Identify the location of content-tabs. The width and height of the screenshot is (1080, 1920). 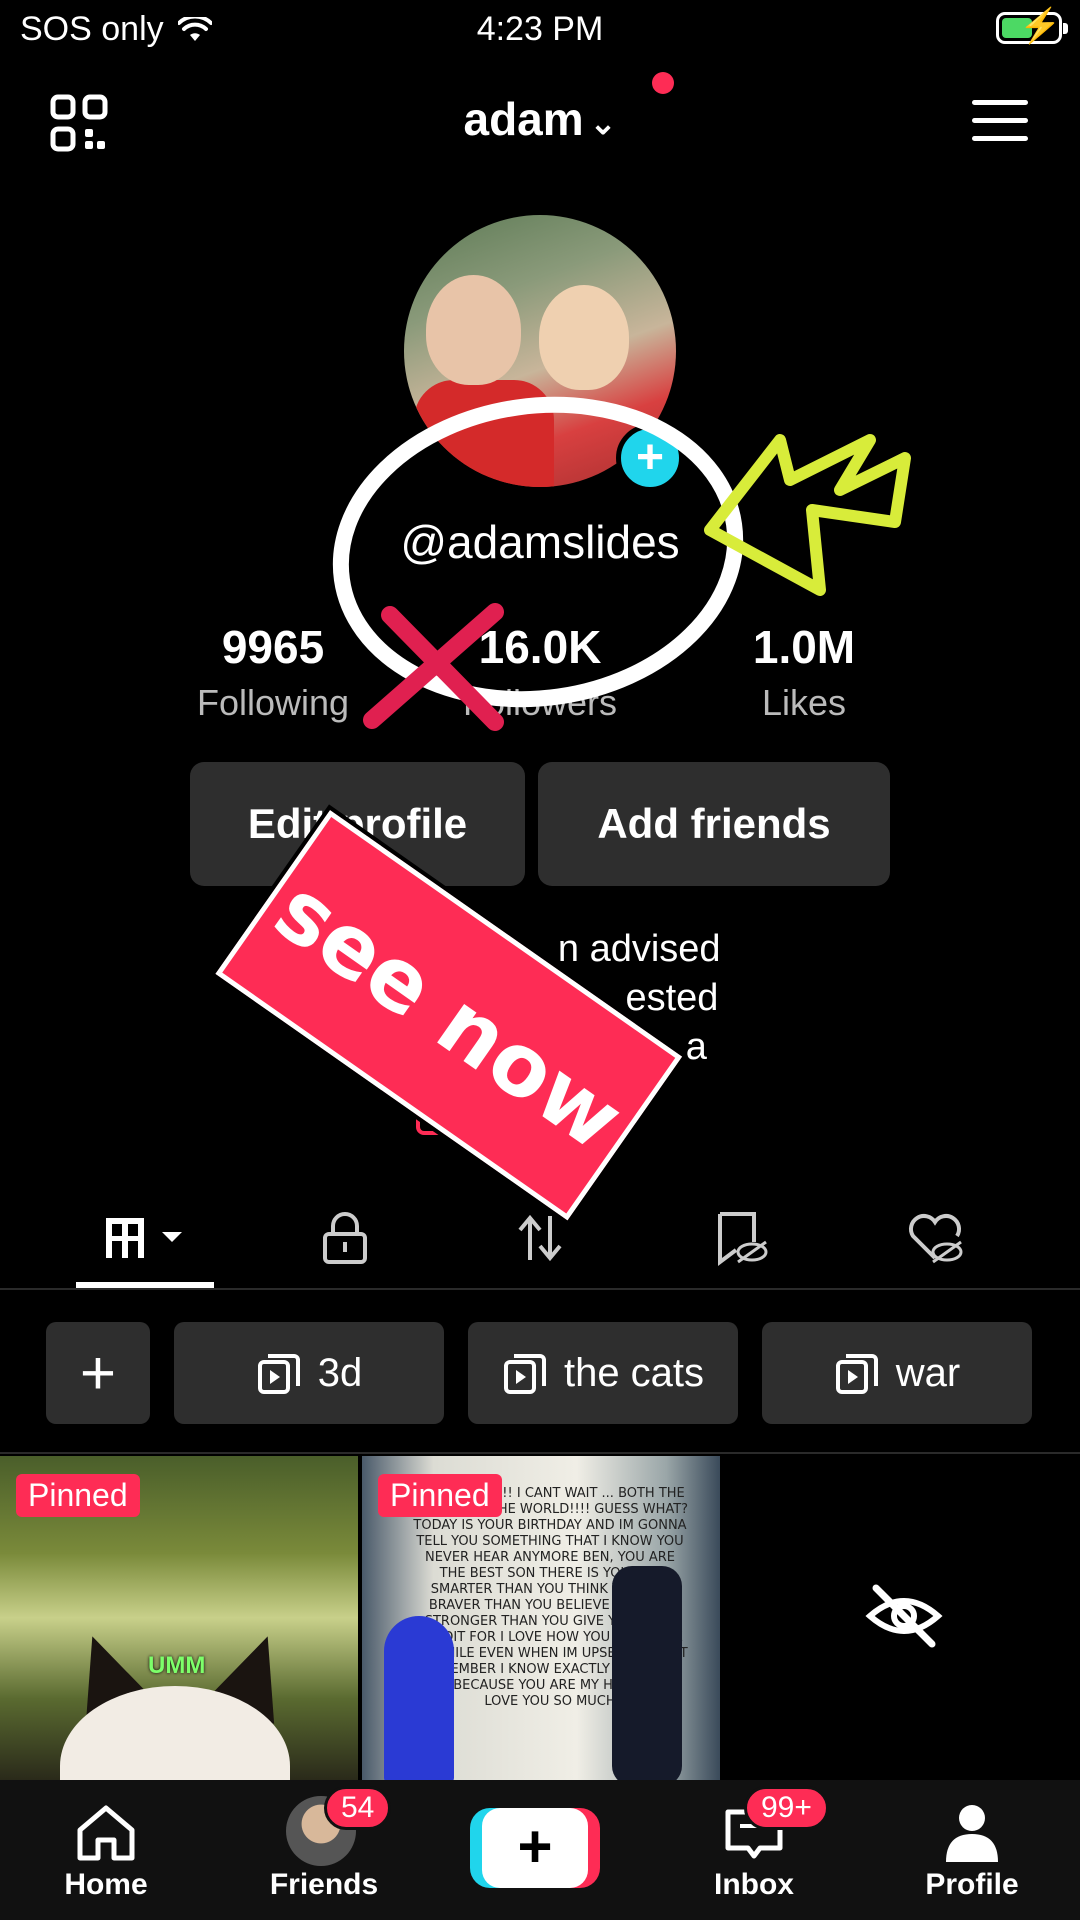
(540, 1240).